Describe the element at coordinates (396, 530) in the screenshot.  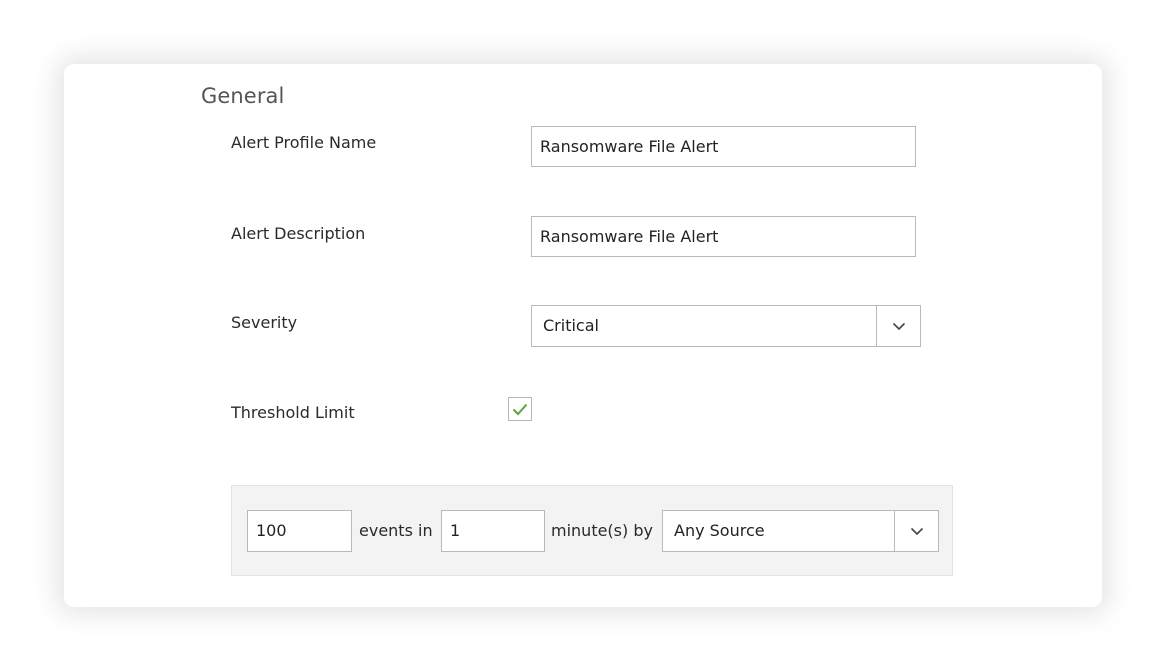
I see `events-in-label: events in` at that location.